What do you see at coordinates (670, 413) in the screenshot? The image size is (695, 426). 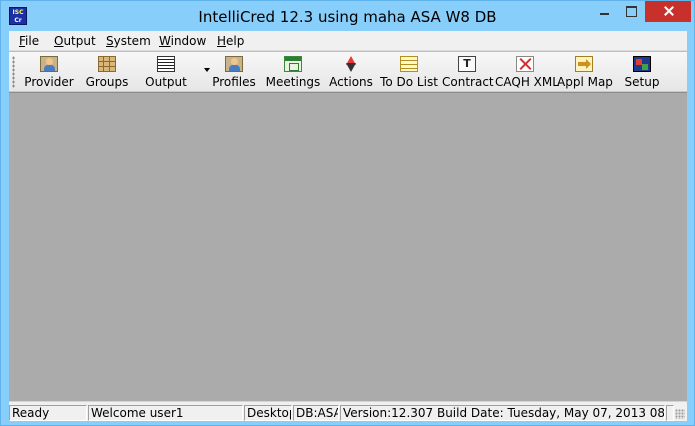 I see `status-empty-panel` at bounding box center [670, 413].